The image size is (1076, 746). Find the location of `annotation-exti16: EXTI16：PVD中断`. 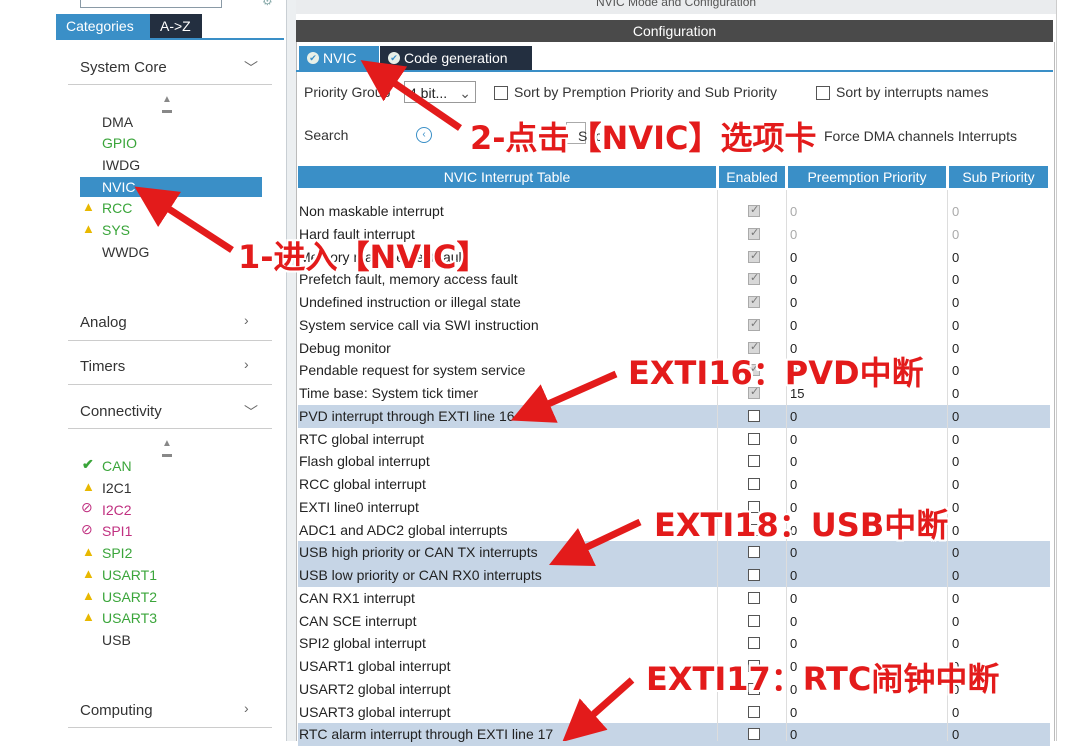

annotation-exti16: EXTI16：PVD中断 is located at coordinates (776, 373).